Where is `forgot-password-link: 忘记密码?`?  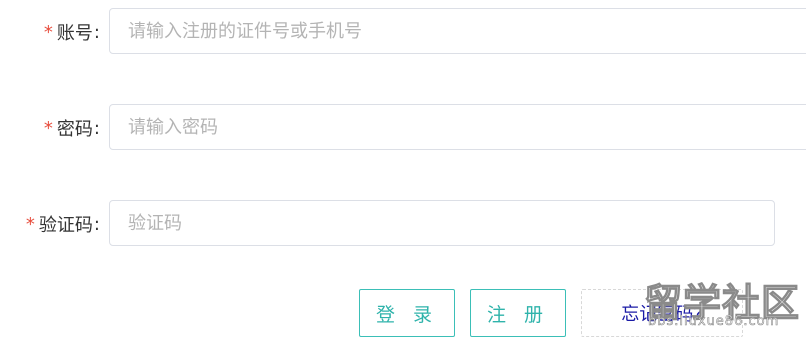
forgot-password-link: 忘记密码? is located at coordinates (662, 313).